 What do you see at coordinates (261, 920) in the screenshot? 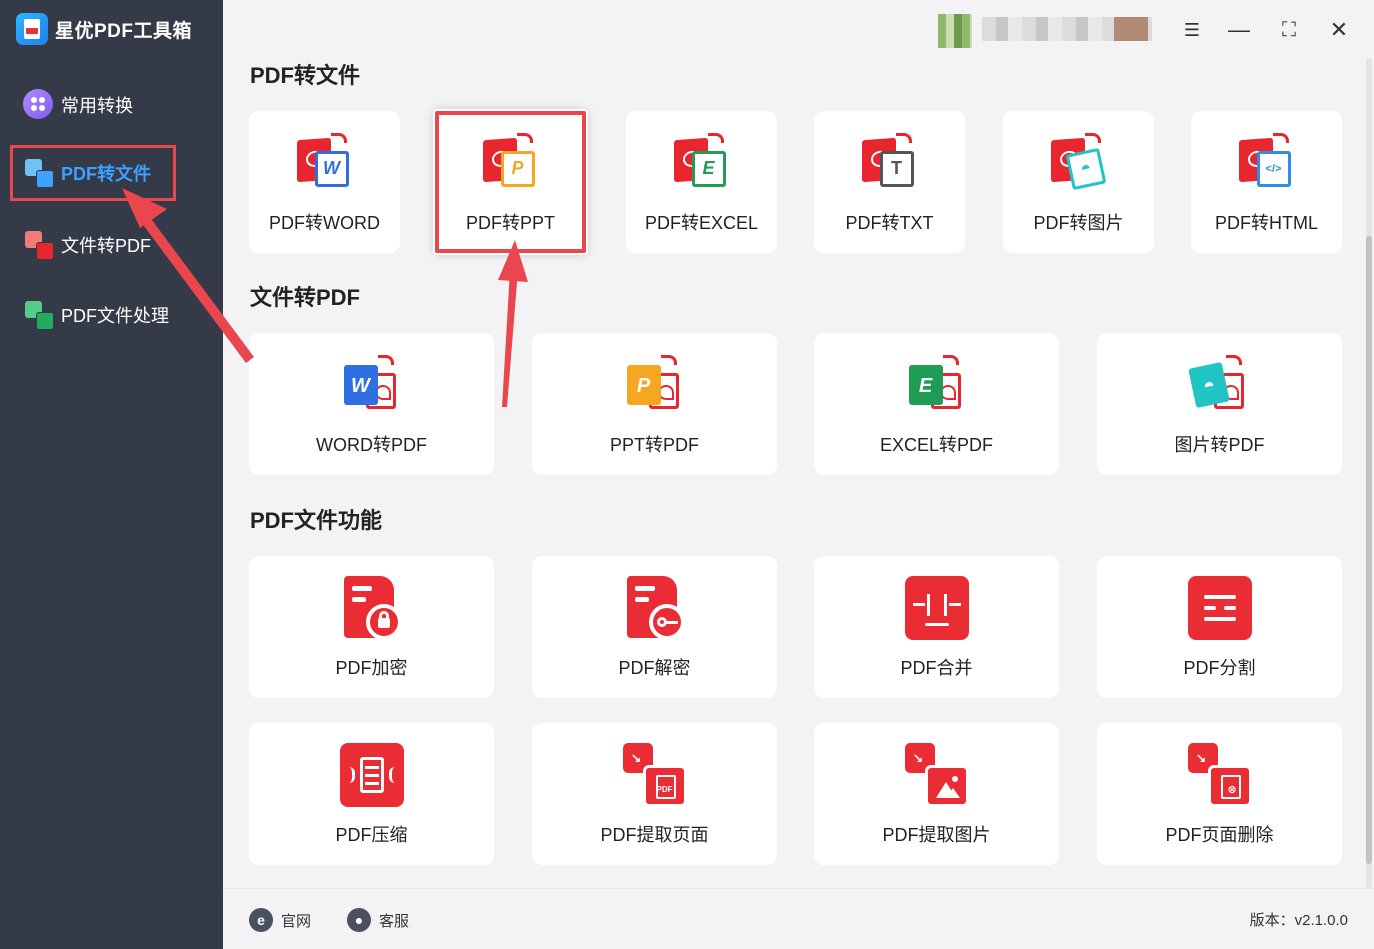
I see `browser-icon: e` at bounding box center [261, 920].